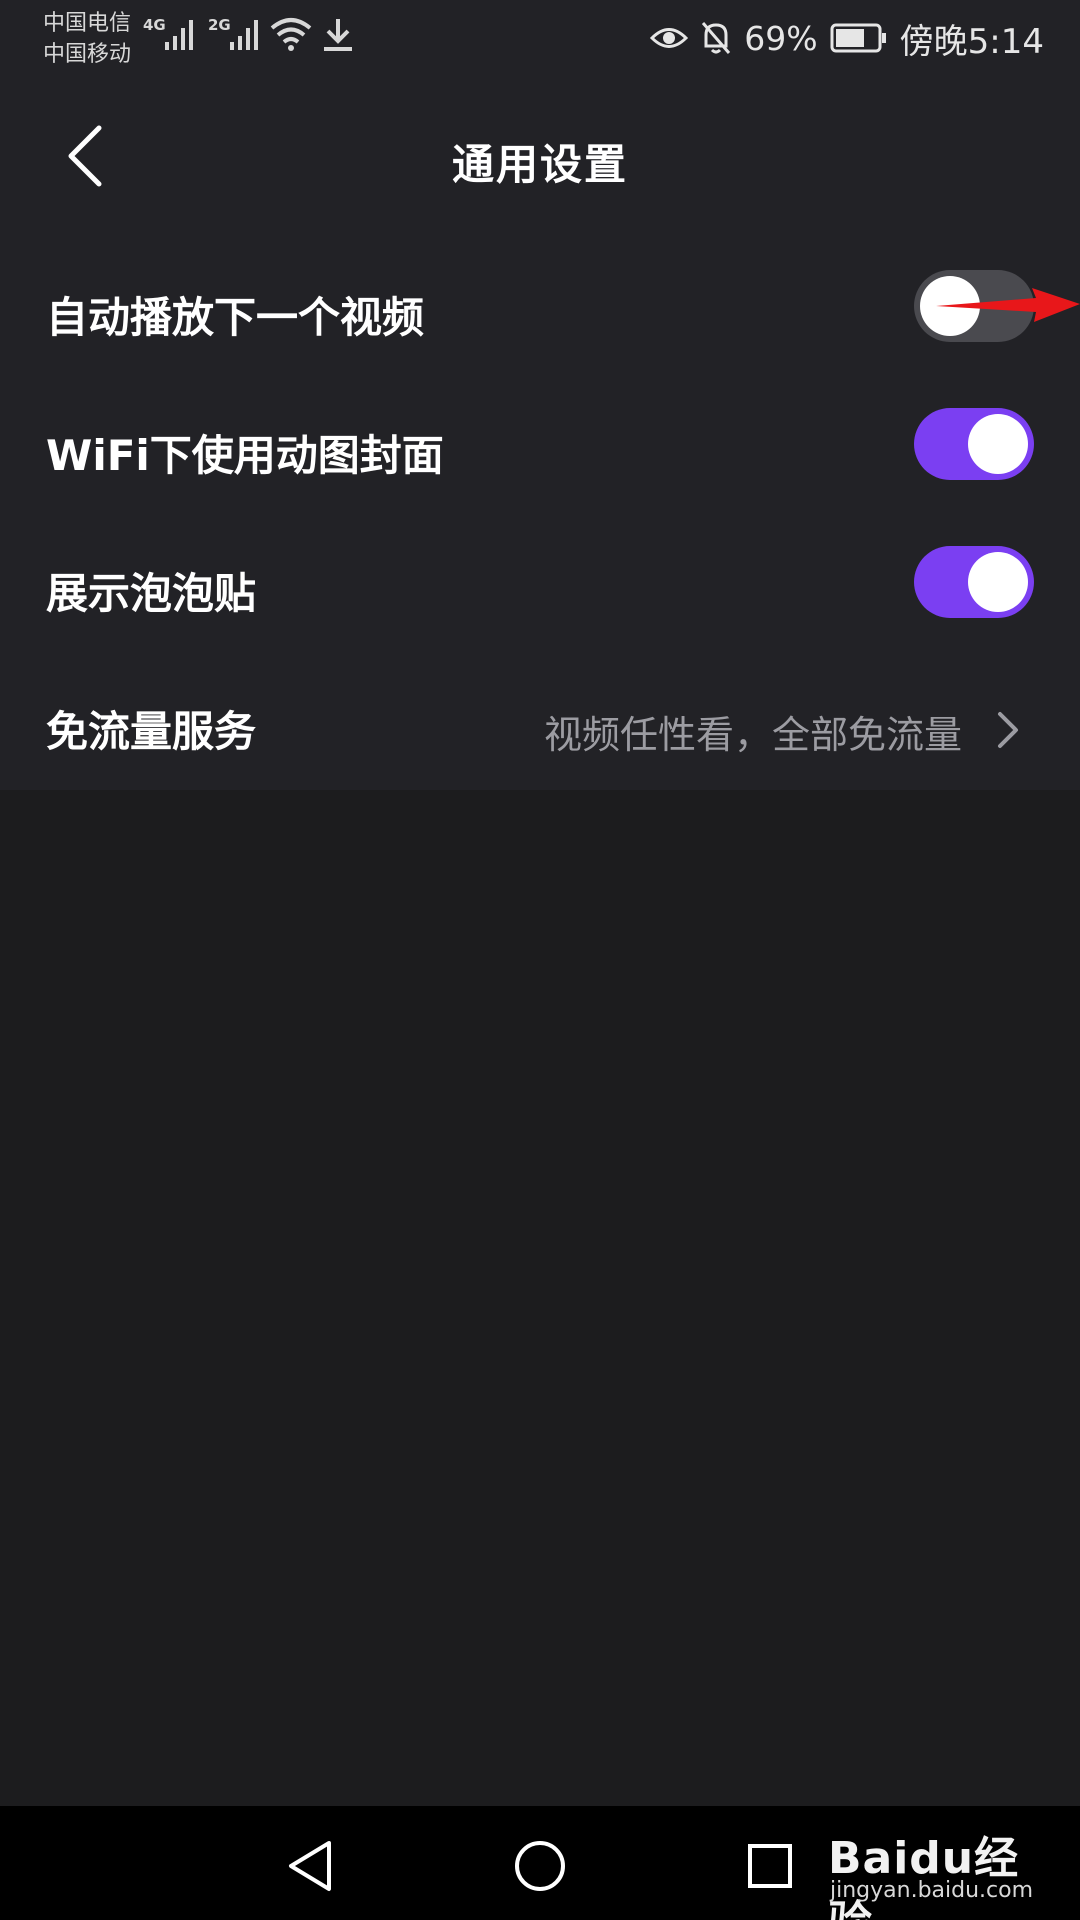  Describe the element at coordinates (151, 731) in the screenshot. I see `setting-label: 免流量服务` at that location.